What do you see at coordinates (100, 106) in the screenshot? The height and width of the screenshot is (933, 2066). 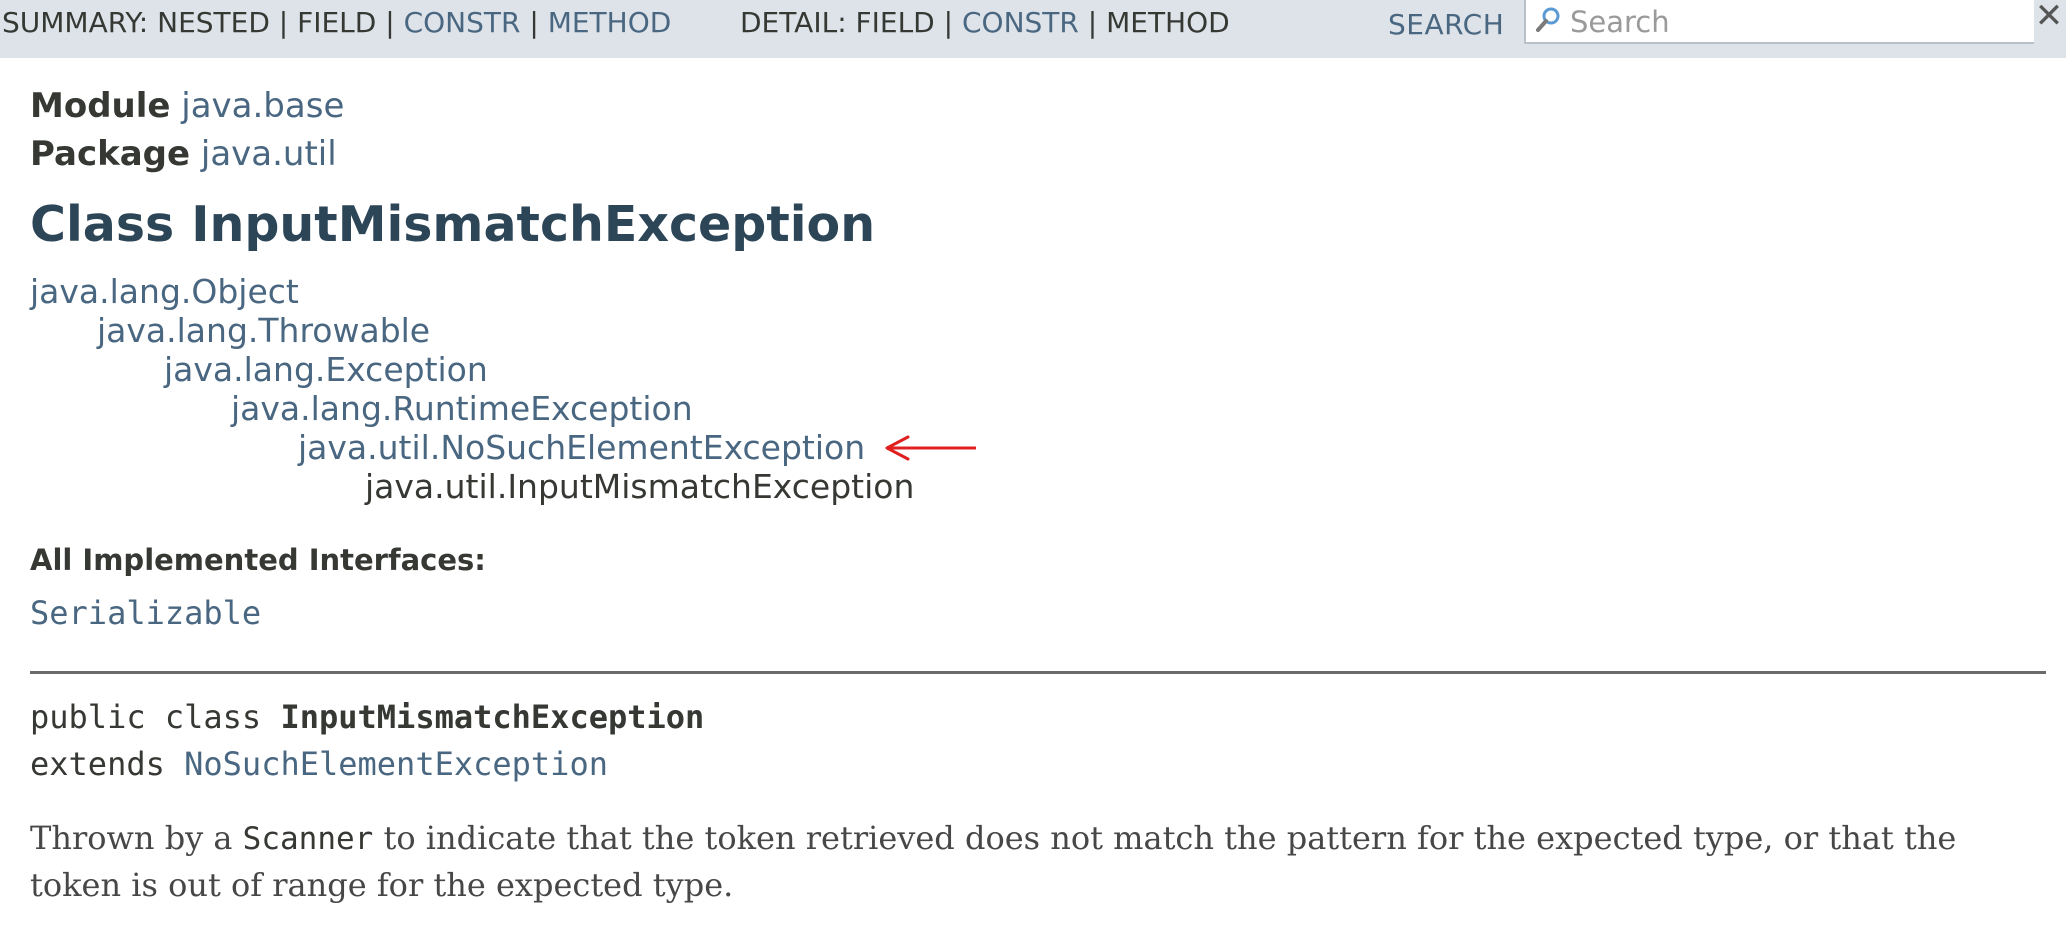 I see `module-label: Module` at bounding box center [100, 106].